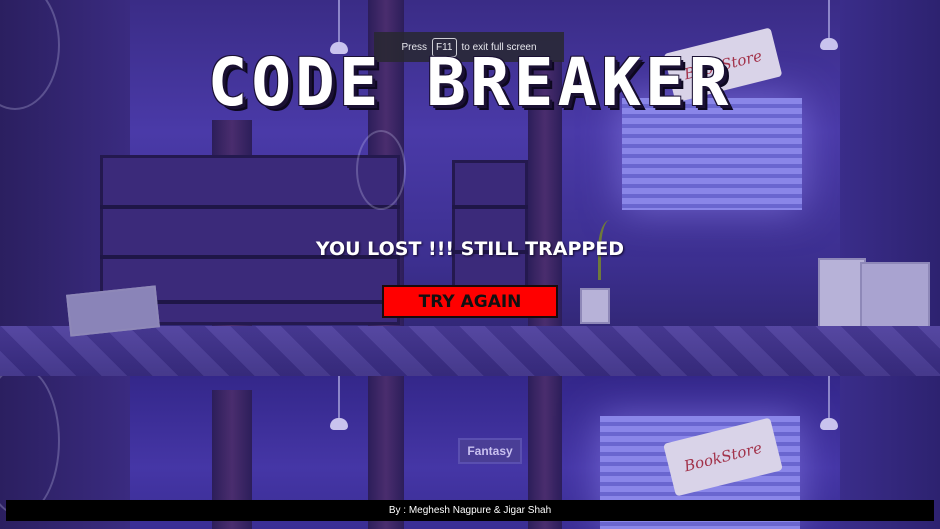 The width and height of the screenshot is (940, 529). What do you see at coordinates (470, 249) in the screenshot?
I see `game-over-message: YOU LOST !!! STILL TRAPPED` at bounding box center [470, 249].